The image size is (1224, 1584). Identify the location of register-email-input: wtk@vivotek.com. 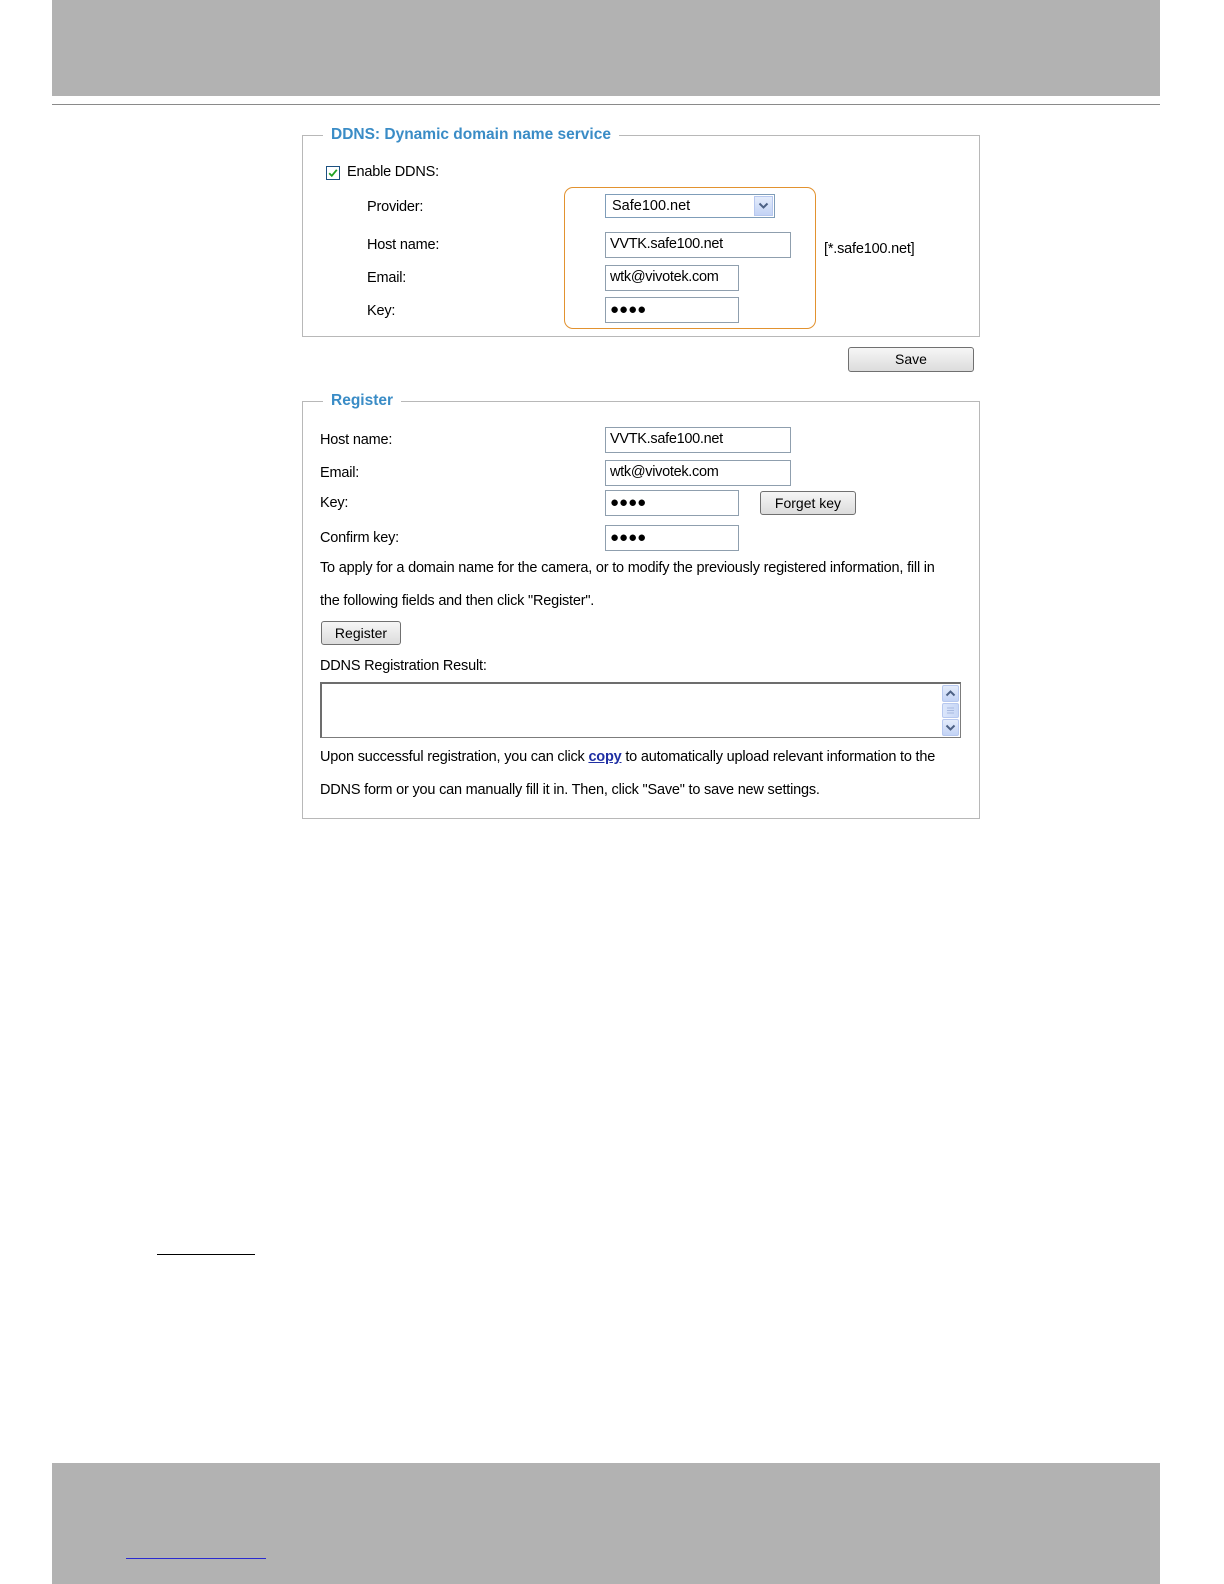
(698, 473).